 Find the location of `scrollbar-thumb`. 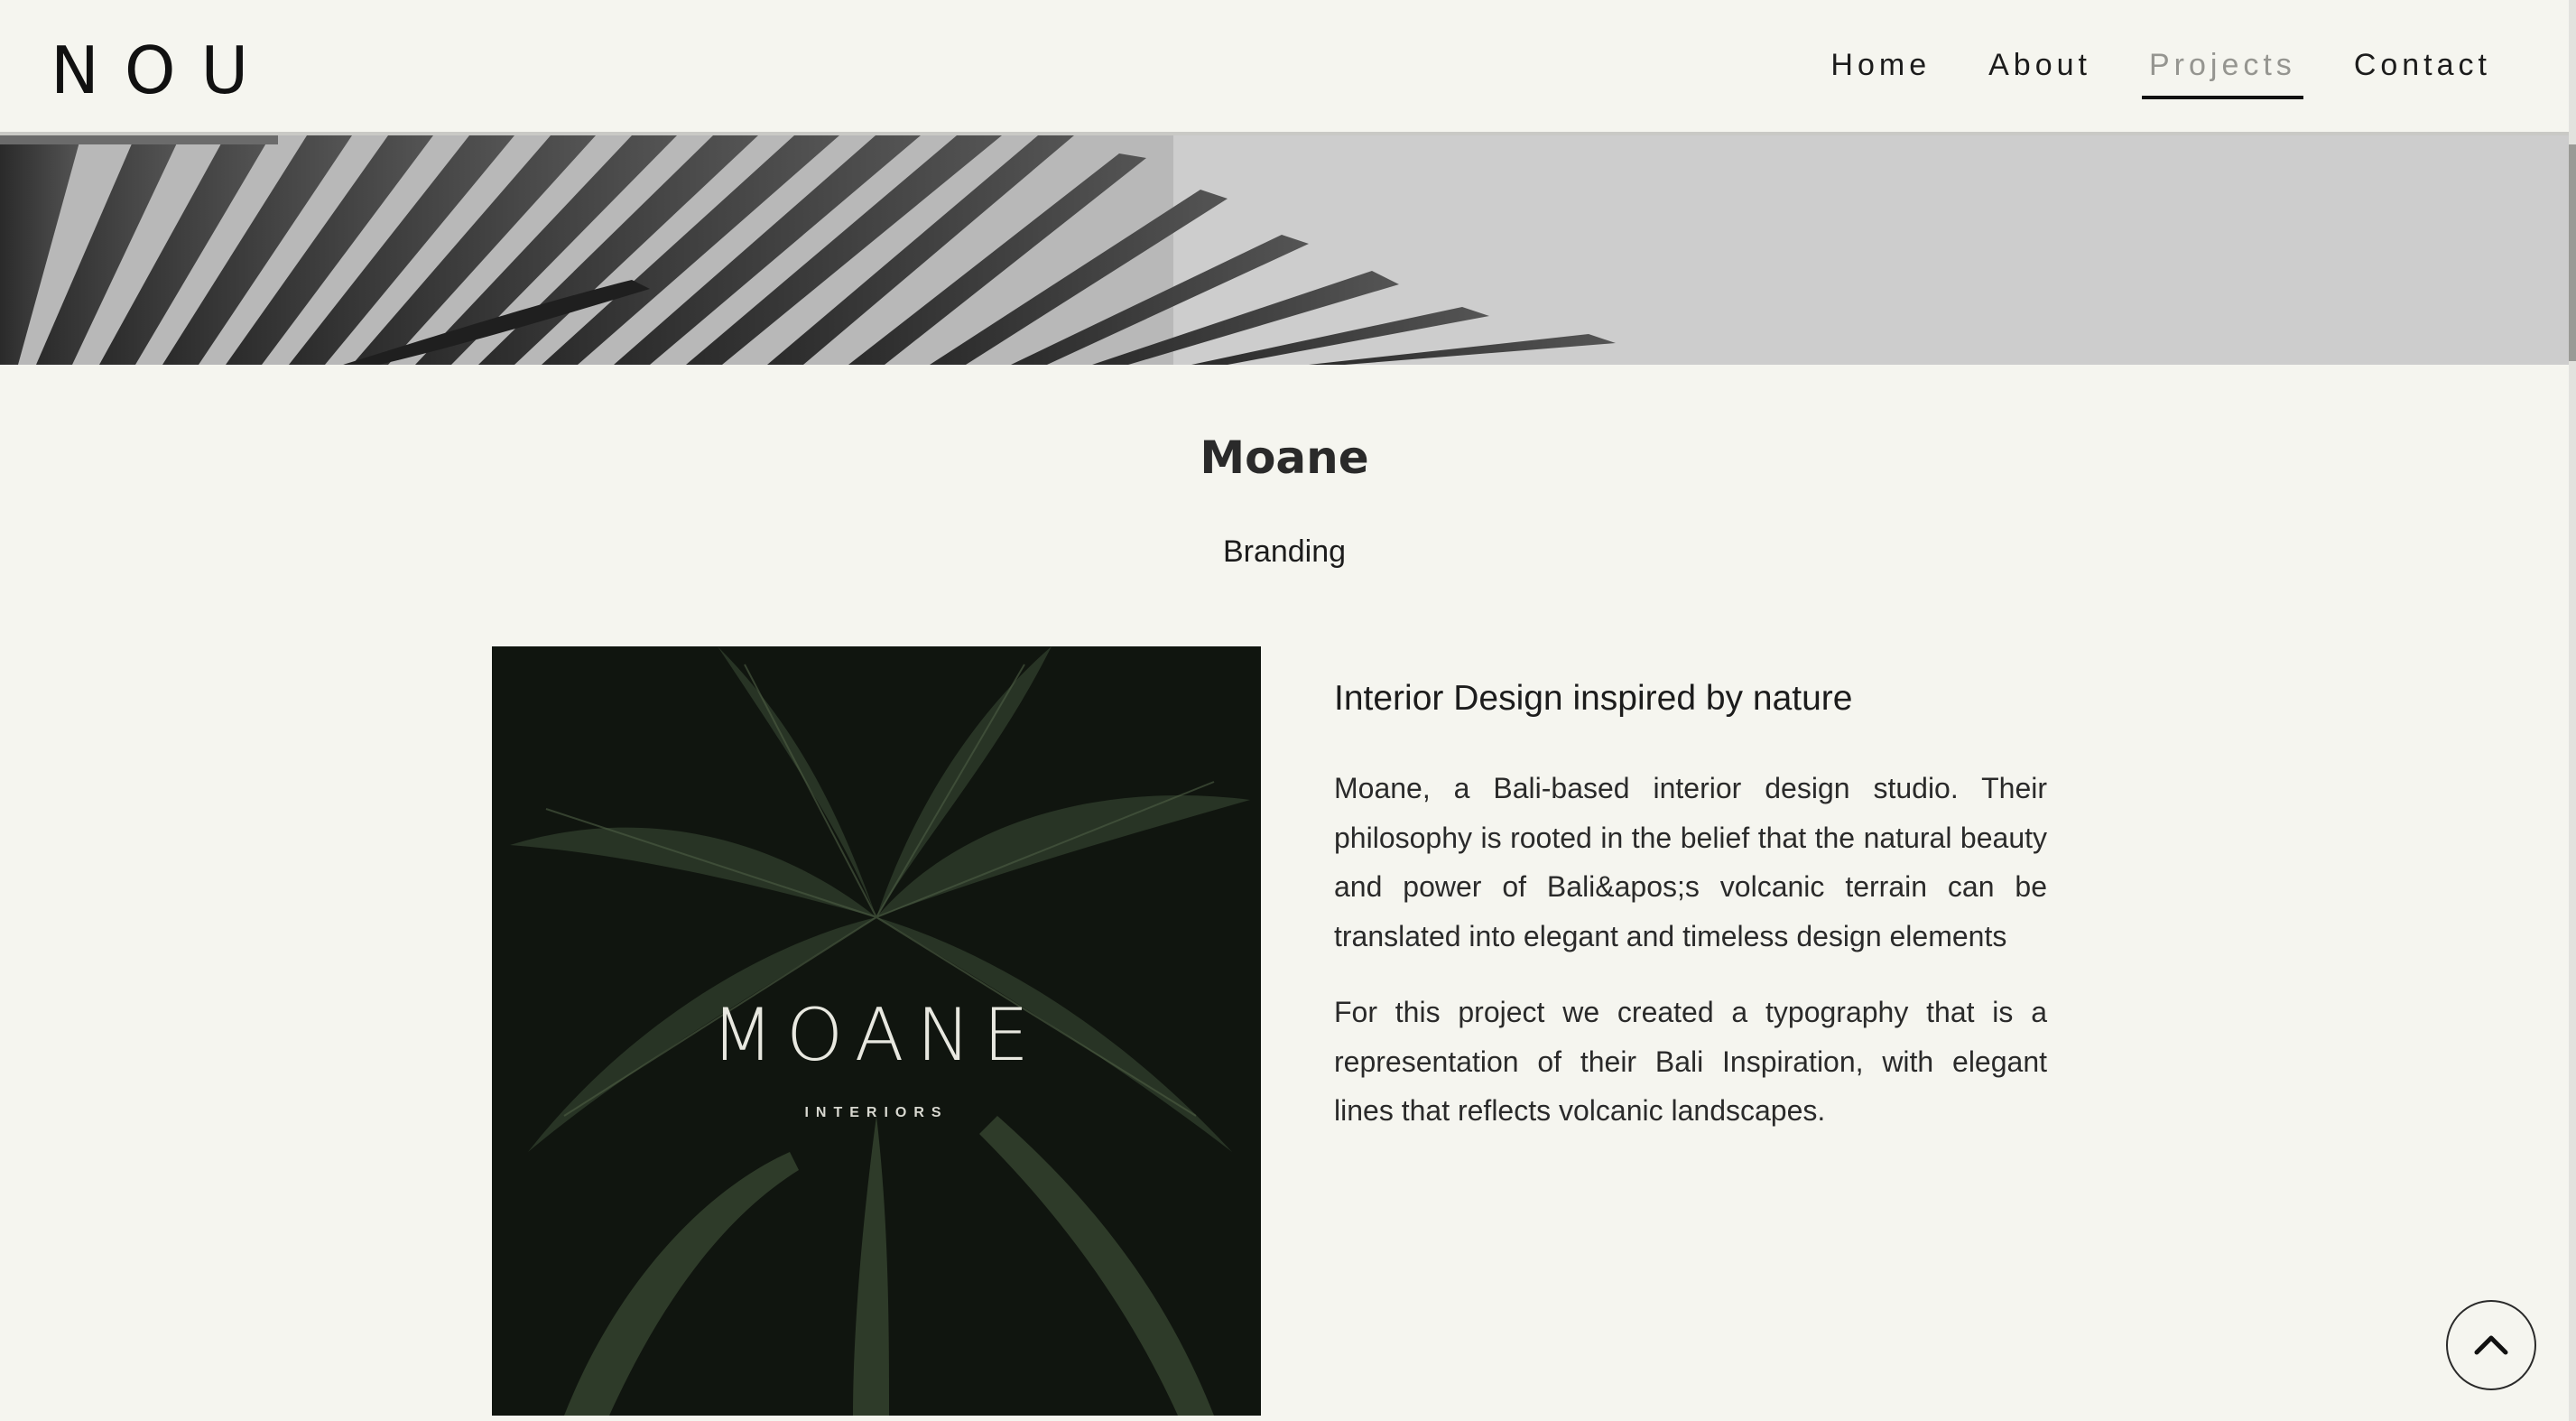

scrollbar-thumb is located at coordinates (2573, 253).